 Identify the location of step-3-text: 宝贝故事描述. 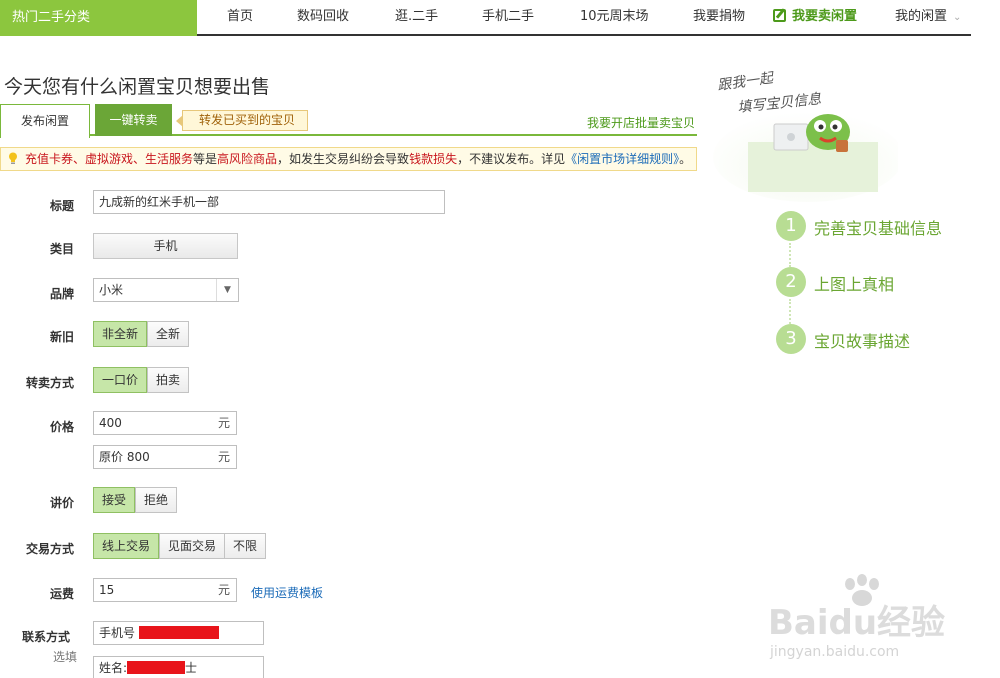
(862, 341).